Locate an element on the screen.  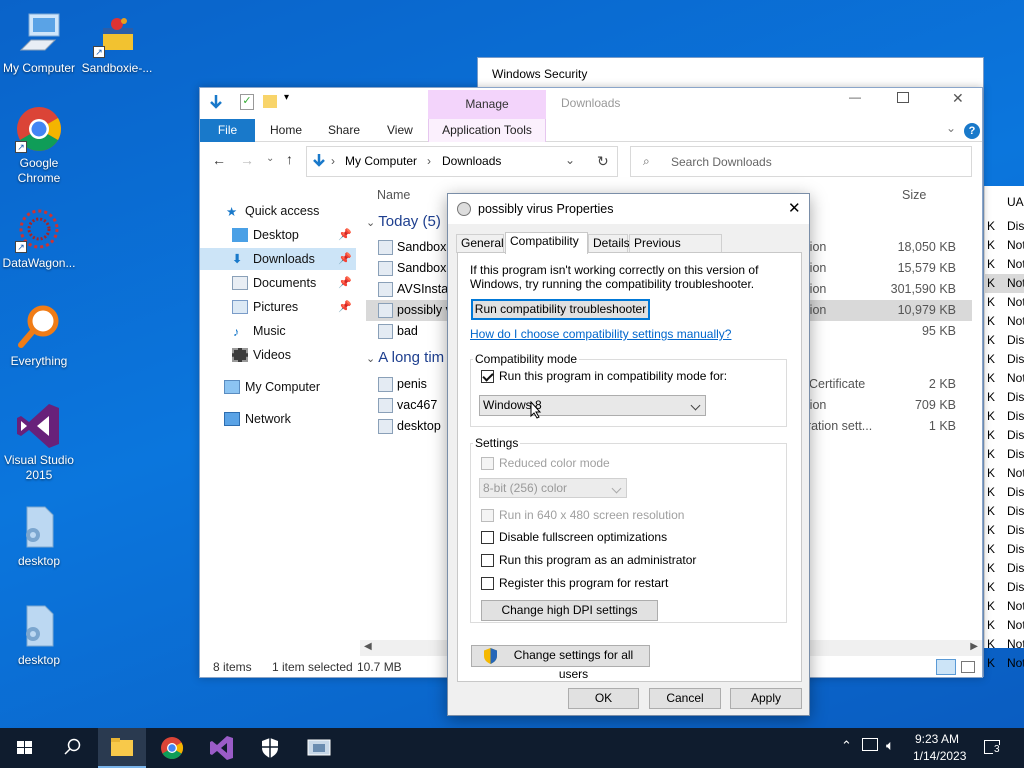
back-arrow-icon: ← is located at coordinates (219, 160).